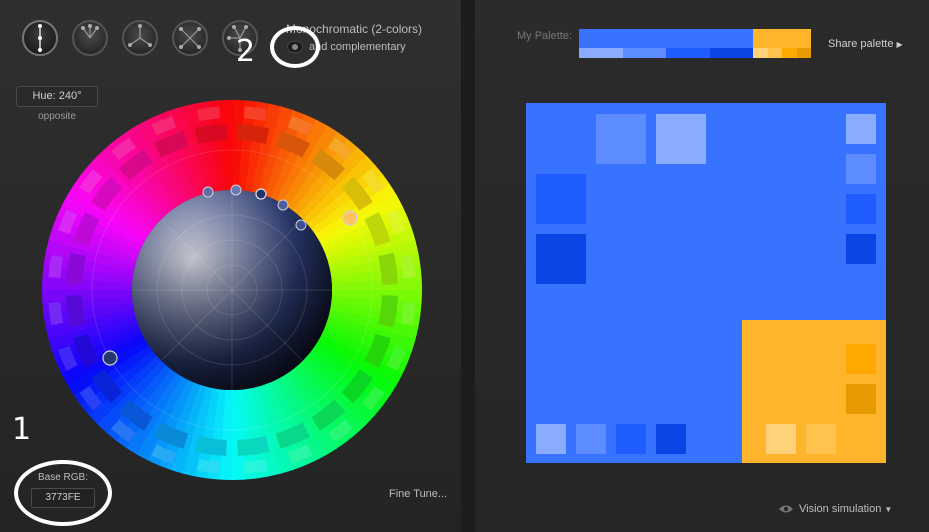 Image resolution: width=929 pixels, height=532 pixels. Describe the element at coordinates (357, 47) in the screenshot. I see `complementary-label: and complementary` at that location.